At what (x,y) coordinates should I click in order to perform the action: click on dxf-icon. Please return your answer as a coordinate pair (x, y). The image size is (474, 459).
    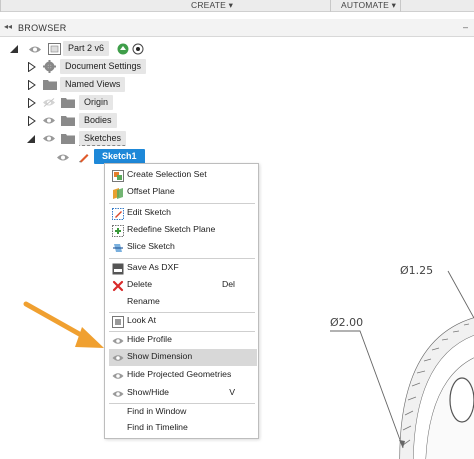
    Looking at the image, I should click on (118, 269).